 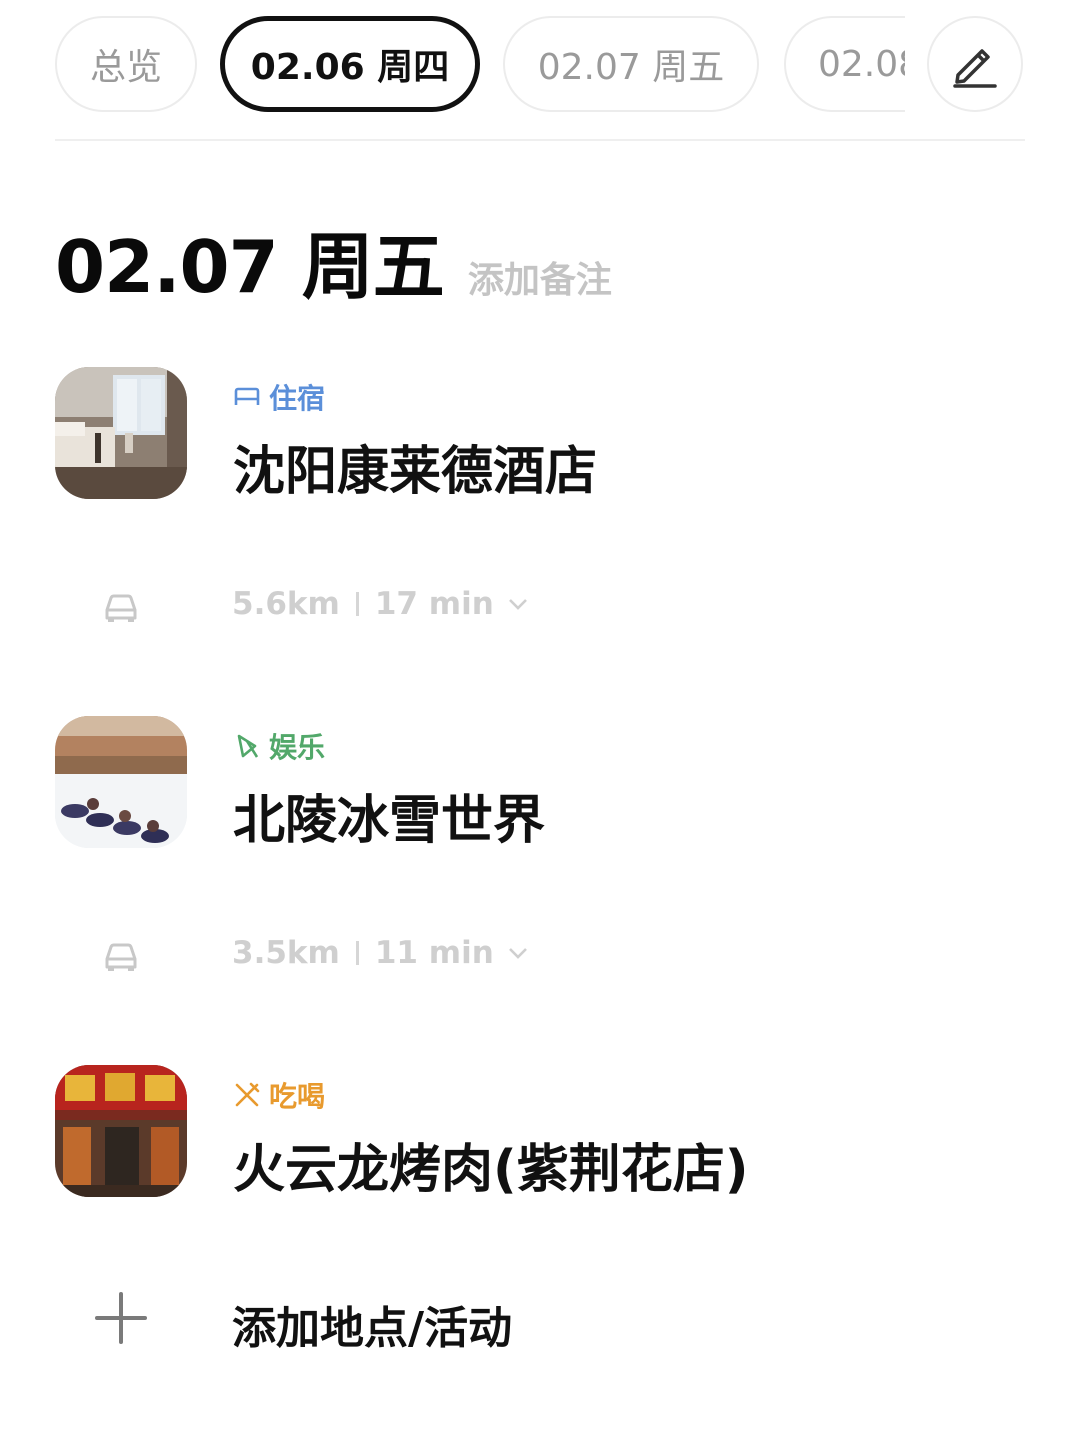 I want to click on tab-day-0208: 02.08, so click(x=844, y=64).